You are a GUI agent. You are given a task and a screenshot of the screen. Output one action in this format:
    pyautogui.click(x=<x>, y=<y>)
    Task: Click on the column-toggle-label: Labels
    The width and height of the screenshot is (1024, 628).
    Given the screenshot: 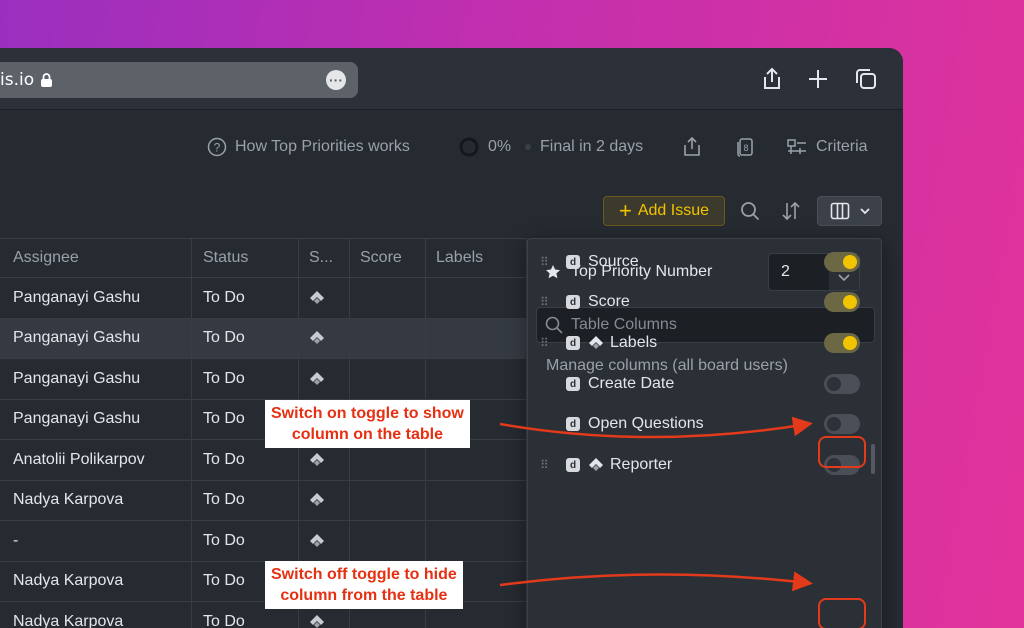 What is the action you would take?
    pyautogui.click(x=634, y=342)
    